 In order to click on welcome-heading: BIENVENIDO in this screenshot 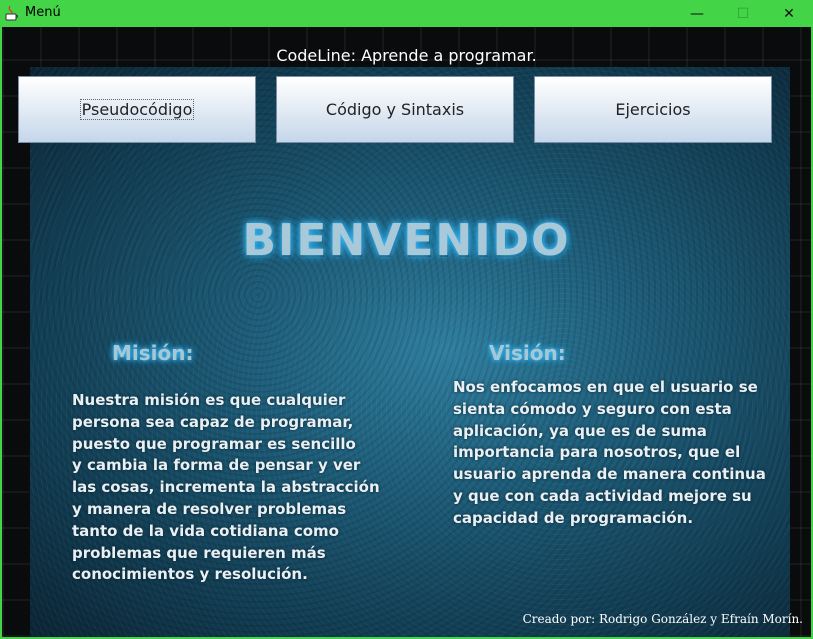, I will do `click(406, 240)`.